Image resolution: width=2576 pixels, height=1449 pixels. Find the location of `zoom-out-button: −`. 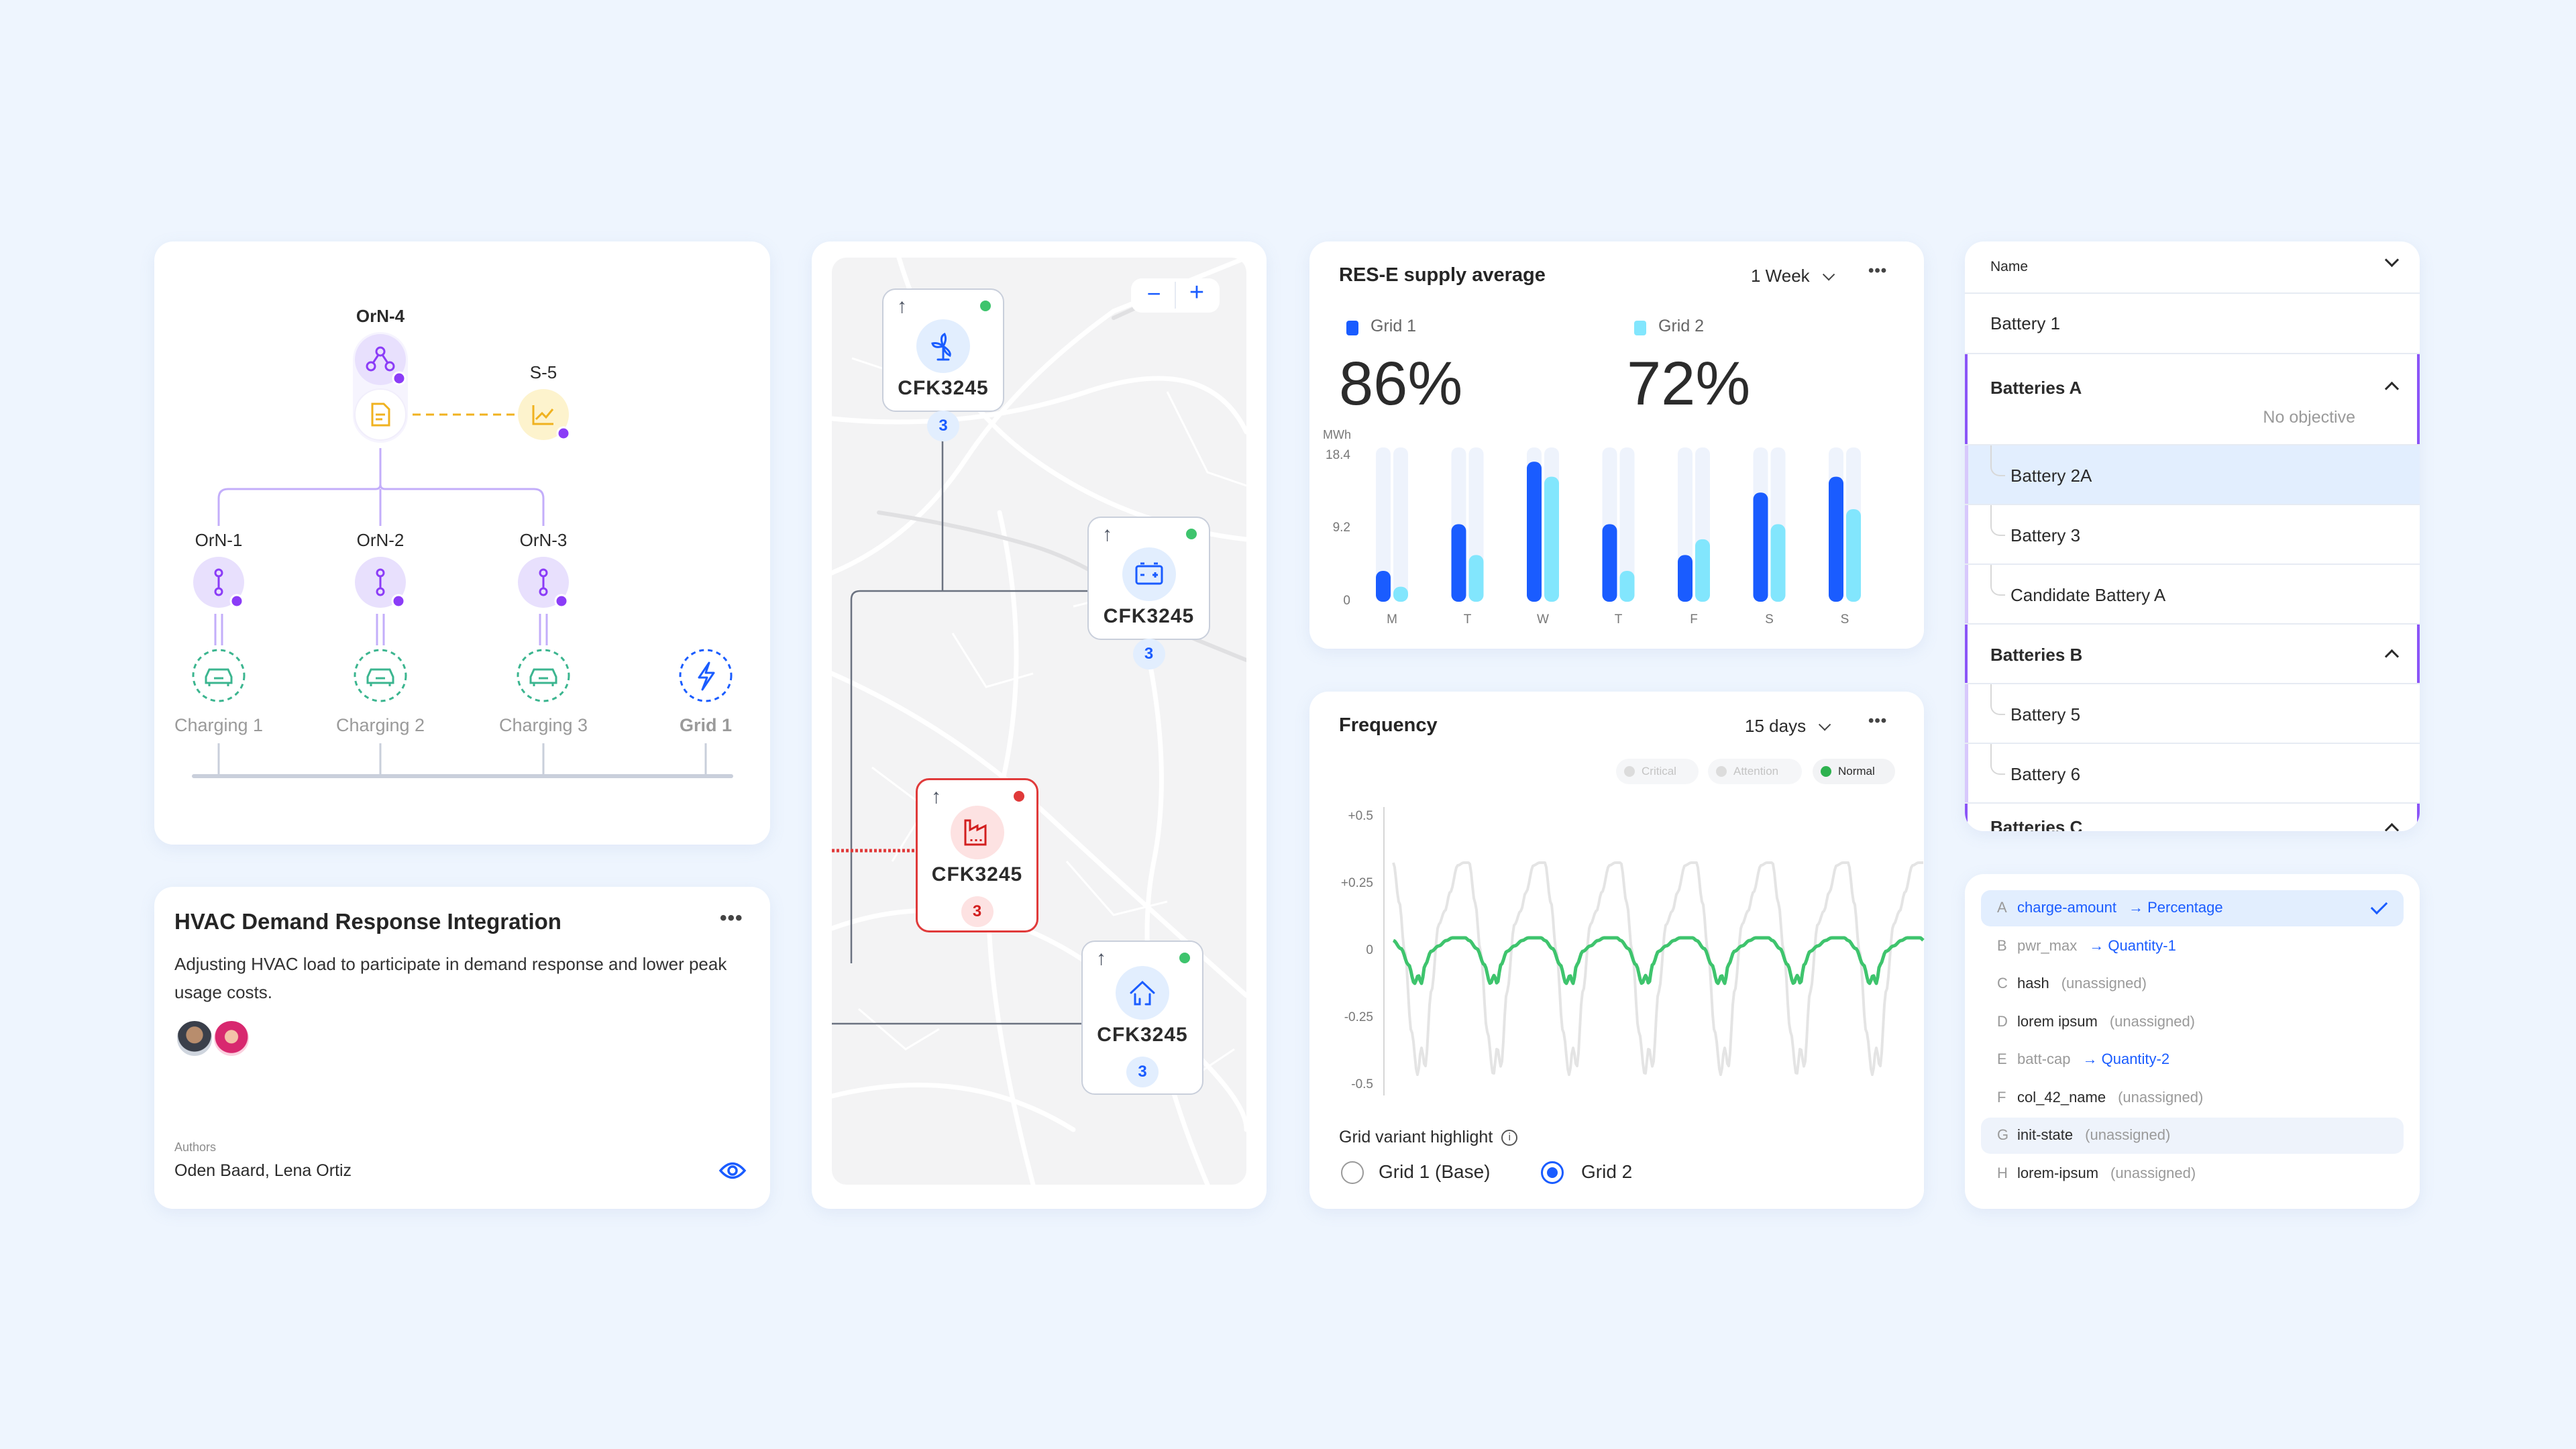

zoom-out-button: − is located at coordinates (1153, 294).